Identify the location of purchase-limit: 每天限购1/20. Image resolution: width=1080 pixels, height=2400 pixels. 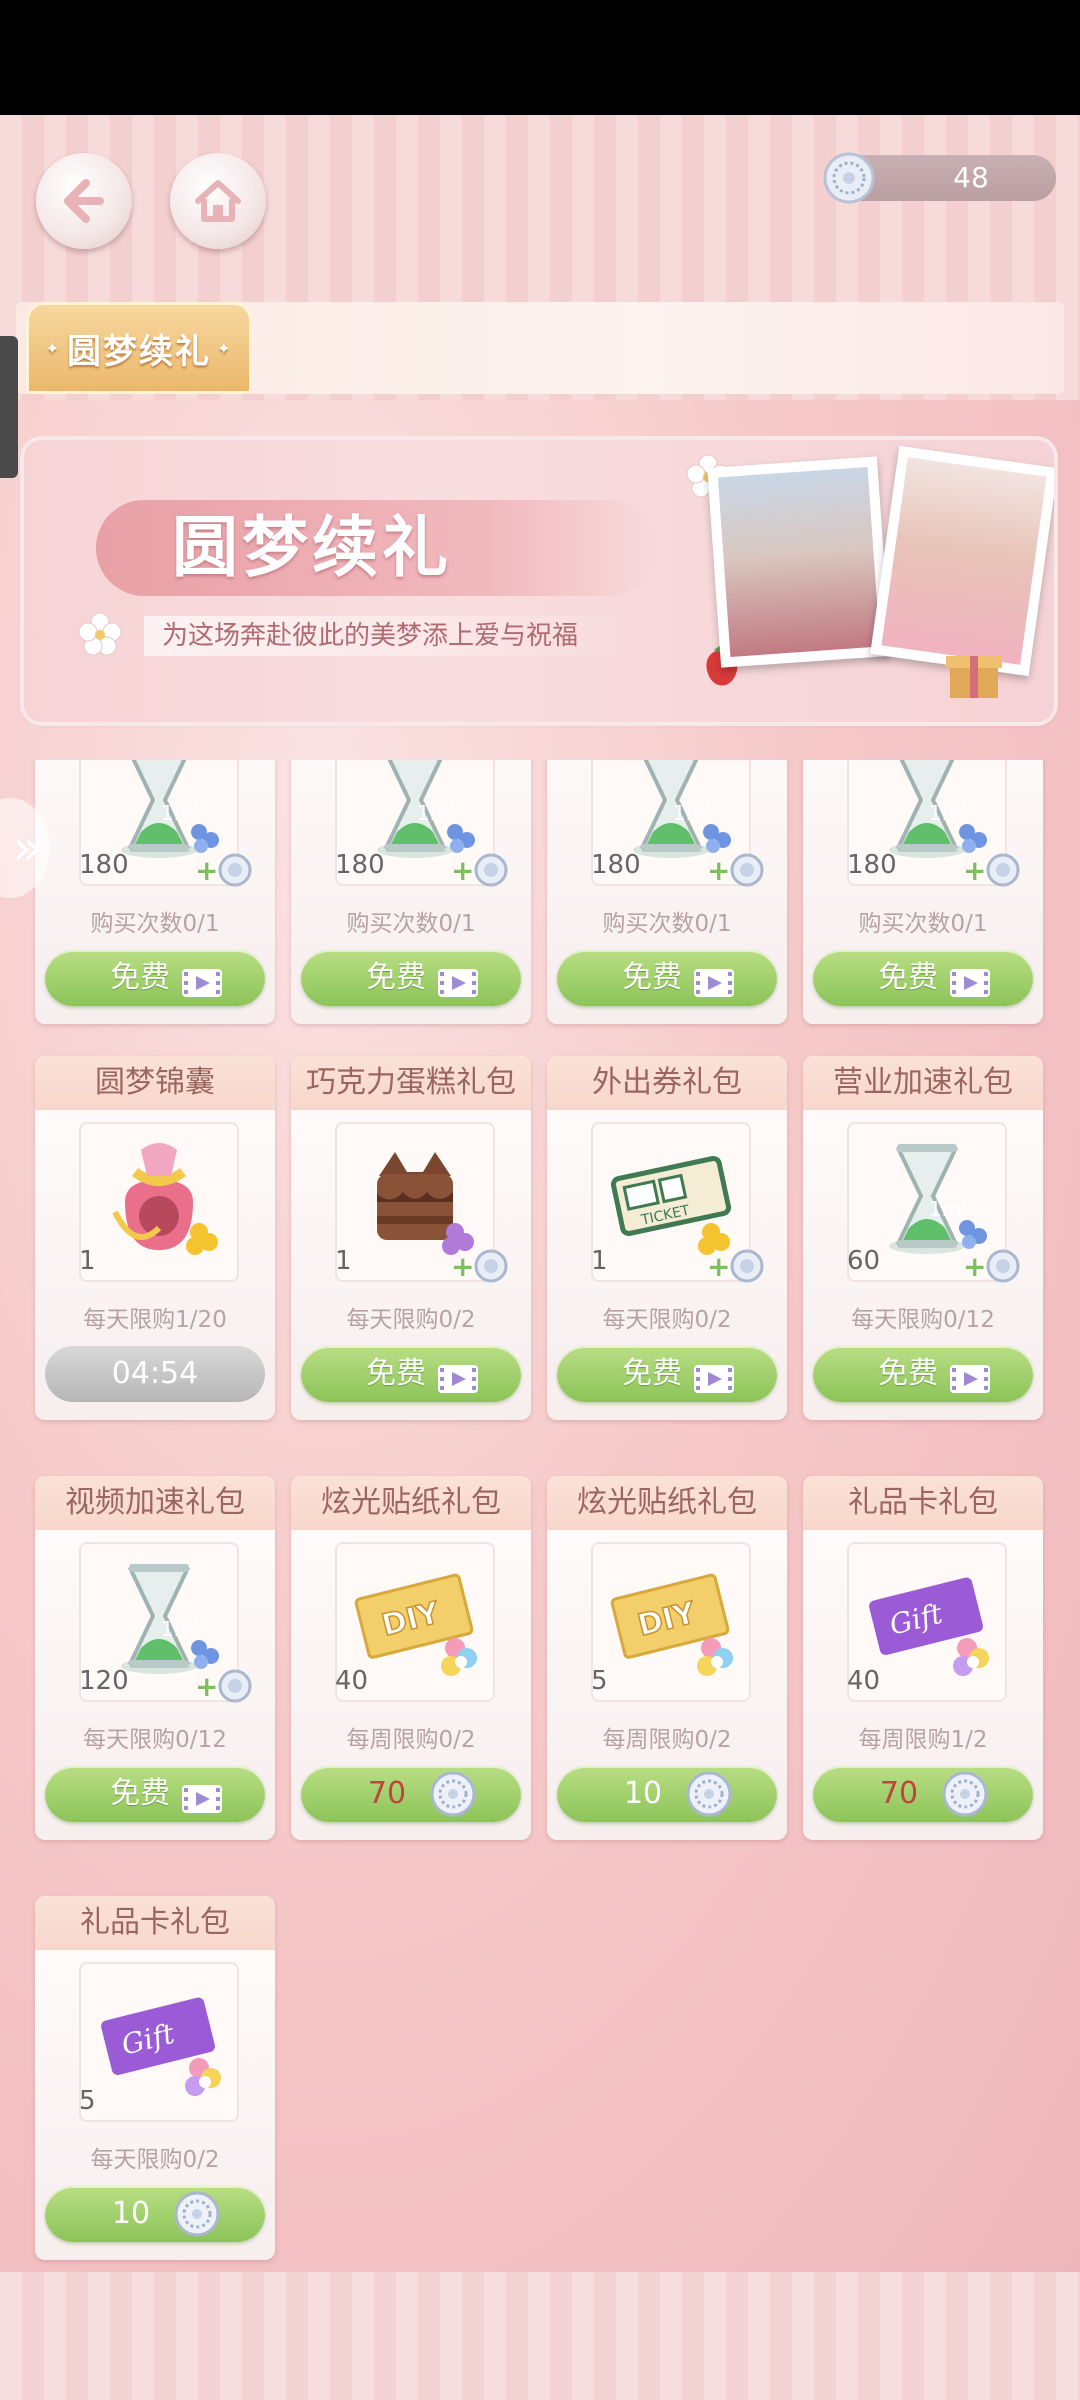
(155, 1320).